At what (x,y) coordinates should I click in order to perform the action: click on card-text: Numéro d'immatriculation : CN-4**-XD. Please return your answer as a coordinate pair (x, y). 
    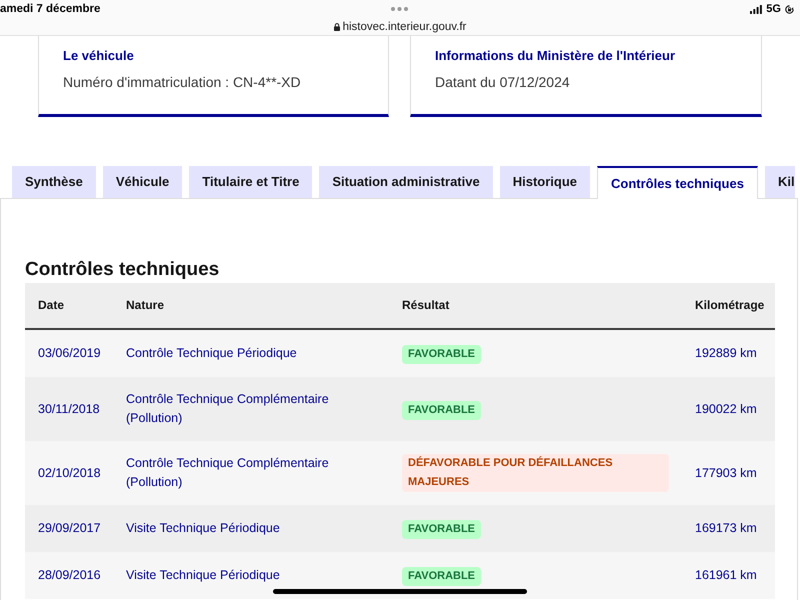
    Looking at the image, I should click on (182, 82).